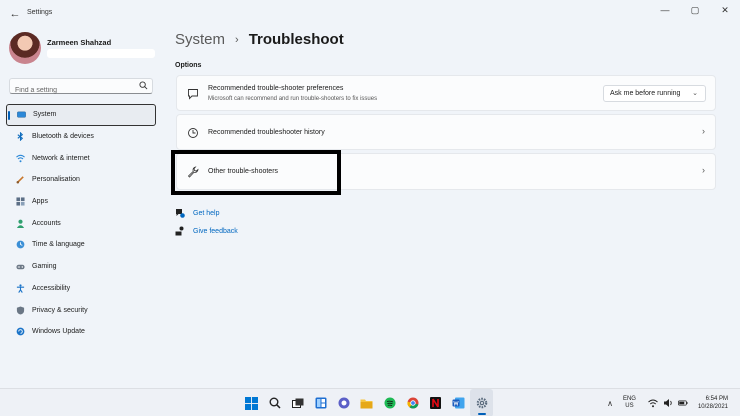 Image resolution: width=740 pixels, height=416 pixels. I want to click on window-title: Settings, so click(40, 12).